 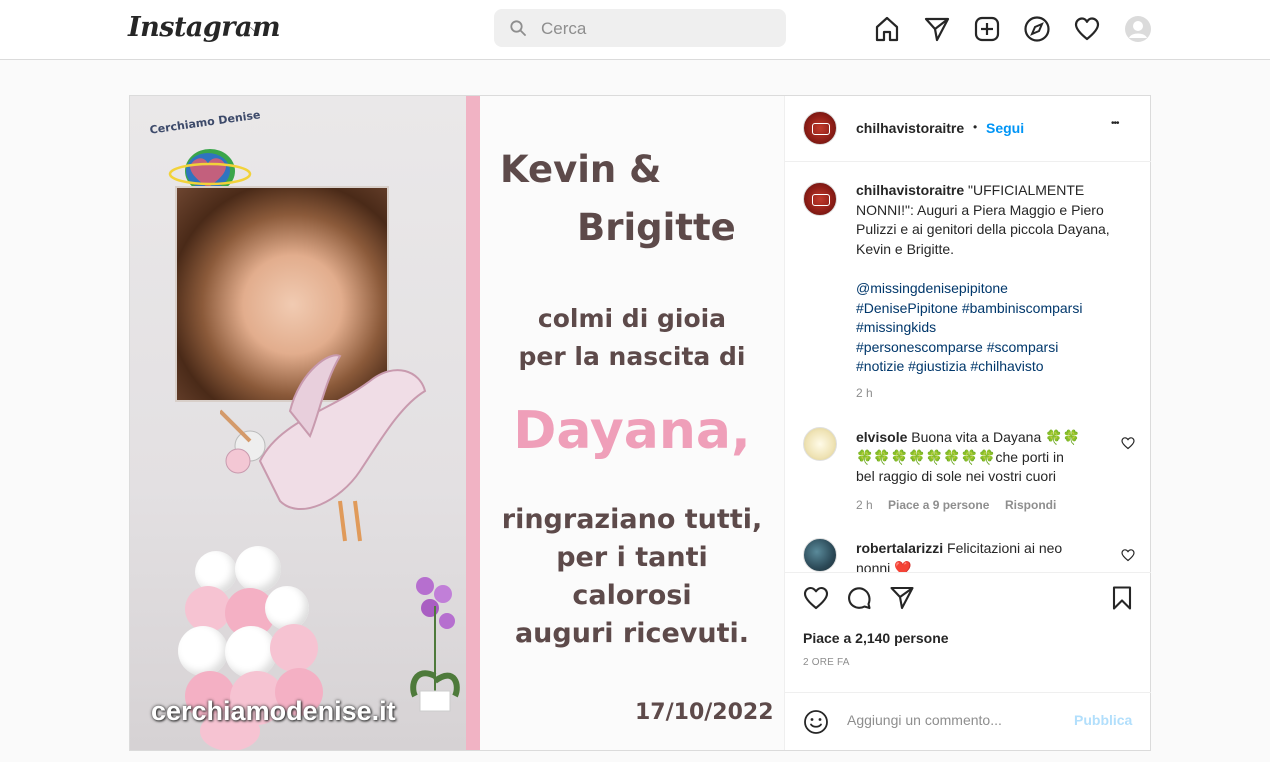 I want to click on search-input: Cerca, so click(x=640, y=28).